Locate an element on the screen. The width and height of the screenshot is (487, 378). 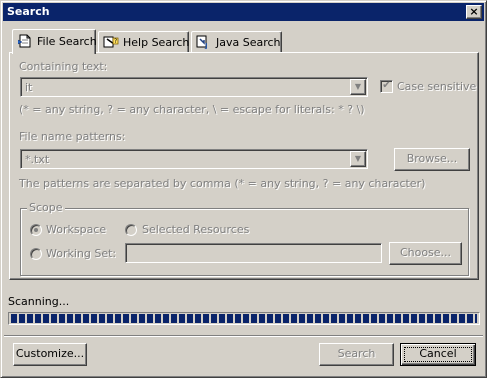
scan-progress-fill is located at coordinates (244, 318).